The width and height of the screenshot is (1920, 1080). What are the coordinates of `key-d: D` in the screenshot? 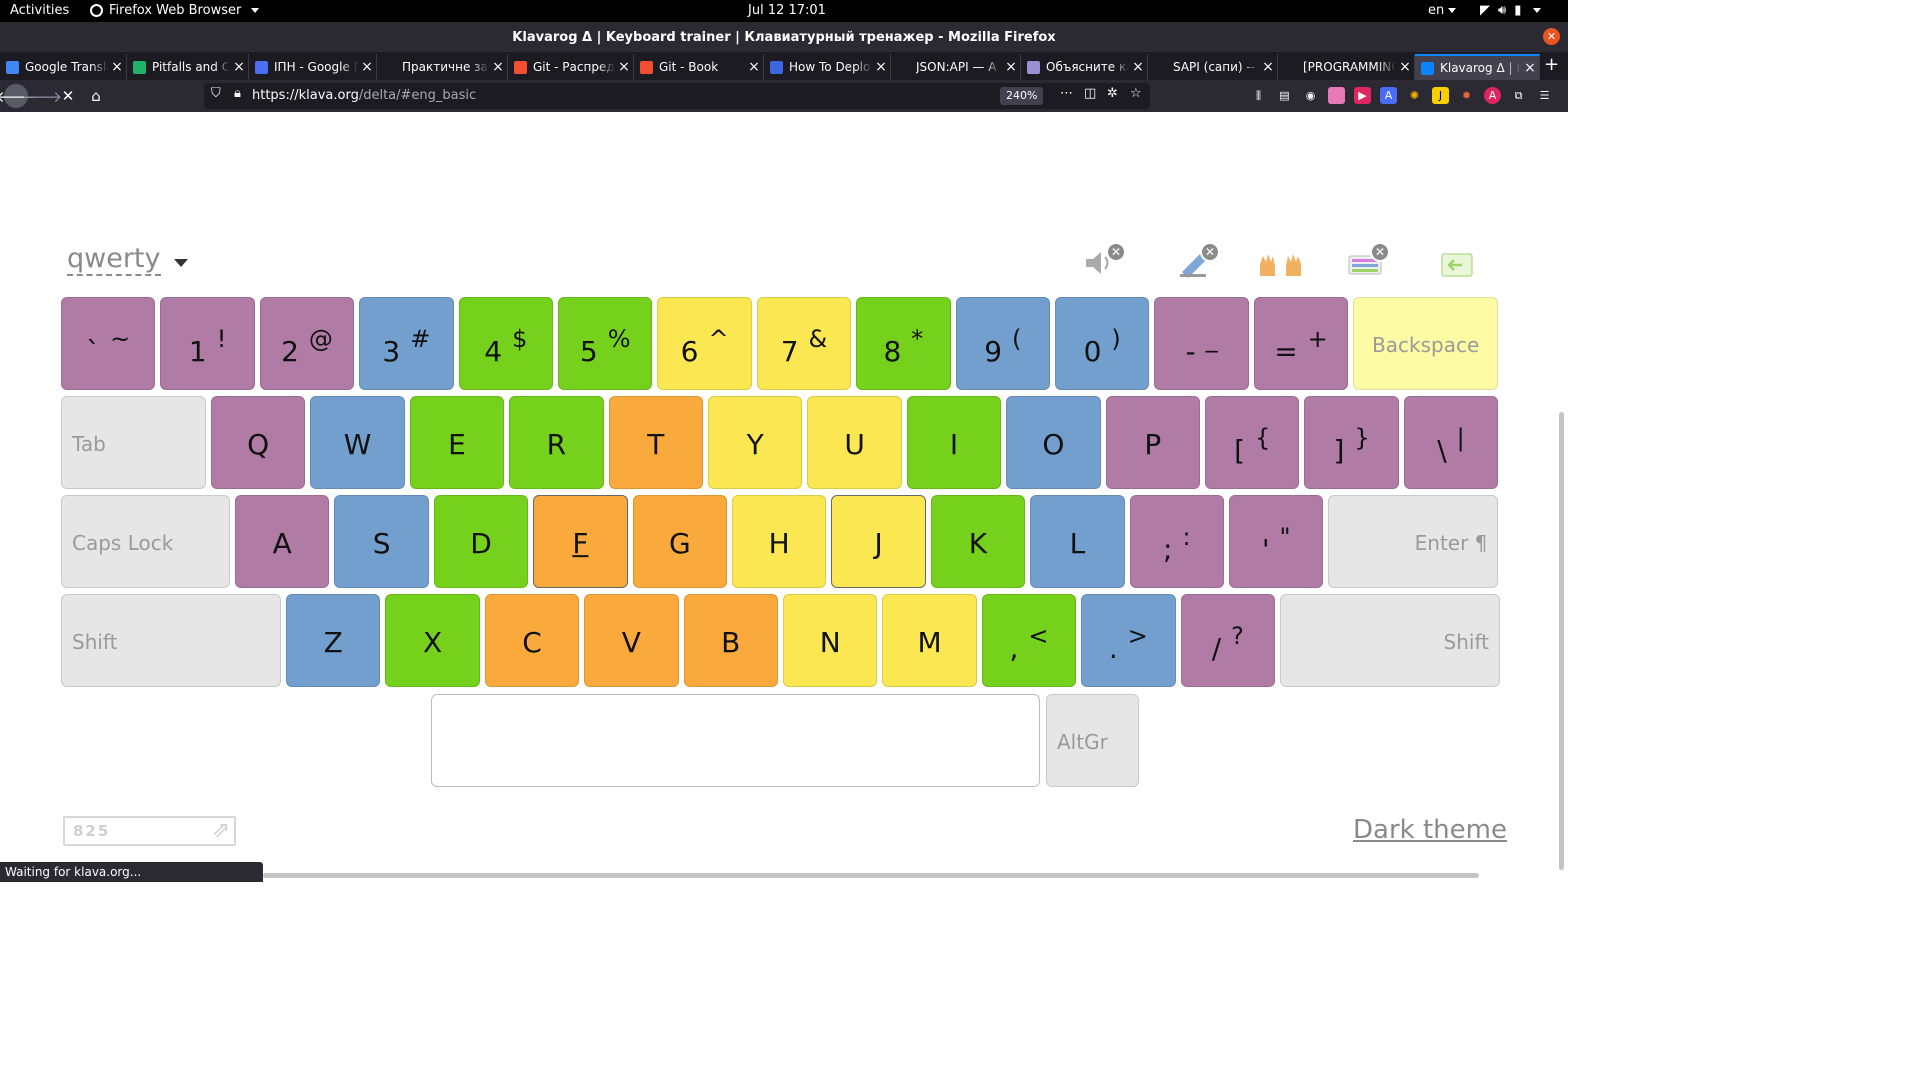 It's located at (481, 541).